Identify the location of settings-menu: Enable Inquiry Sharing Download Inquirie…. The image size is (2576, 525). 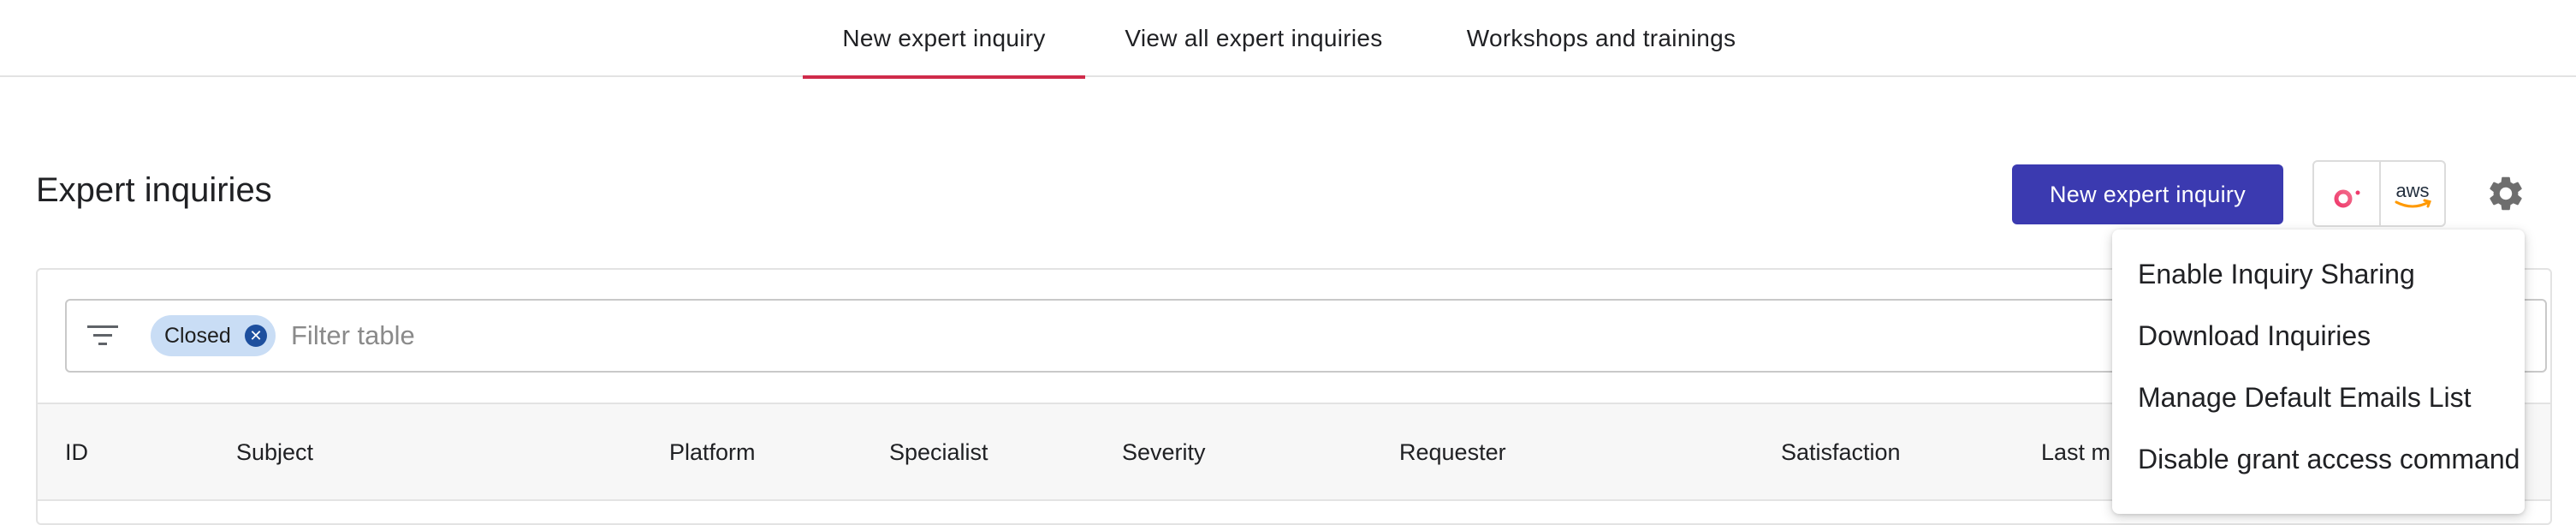
(2318, 372).